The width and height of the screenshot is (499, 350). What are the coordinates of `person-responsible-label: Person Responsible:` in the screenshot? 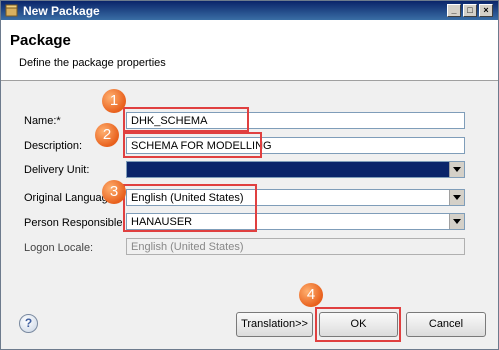 It's located at (75, 223).